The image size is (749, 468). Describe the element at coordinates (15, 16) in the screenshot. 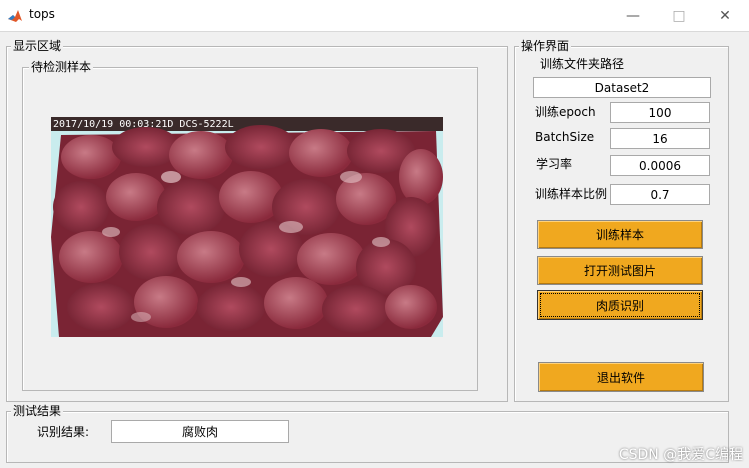

I see `matlab-logo-icon` at that location.